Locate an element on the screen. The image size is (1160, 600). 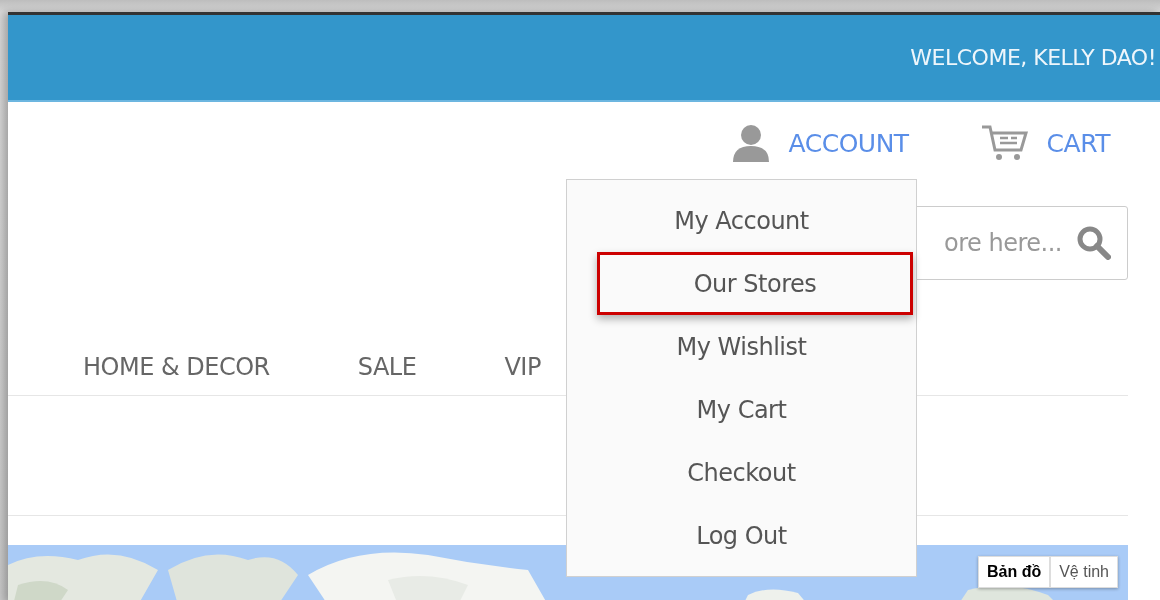
menu-item: Our Stores is located at coordinates (755, 283).